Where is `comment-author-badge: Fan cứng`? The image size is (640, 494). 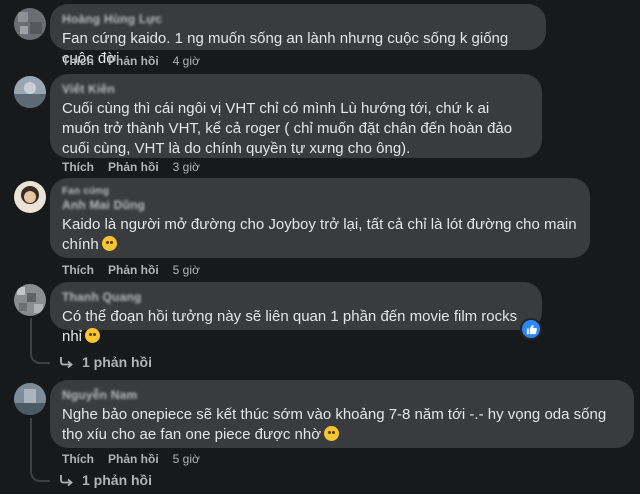
comment-author-badge: Fan cứng is located at coordinates (86, 191).